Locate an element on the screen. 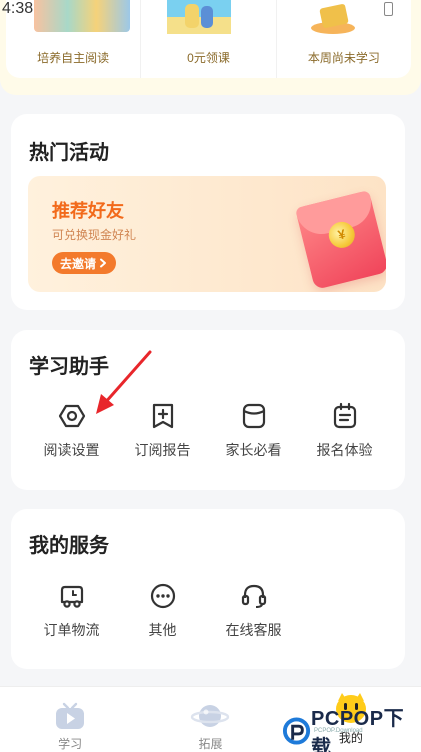 This screenshot has height=752, width=421. tab-study-label: 学习 is located at coordinates (70, 744).